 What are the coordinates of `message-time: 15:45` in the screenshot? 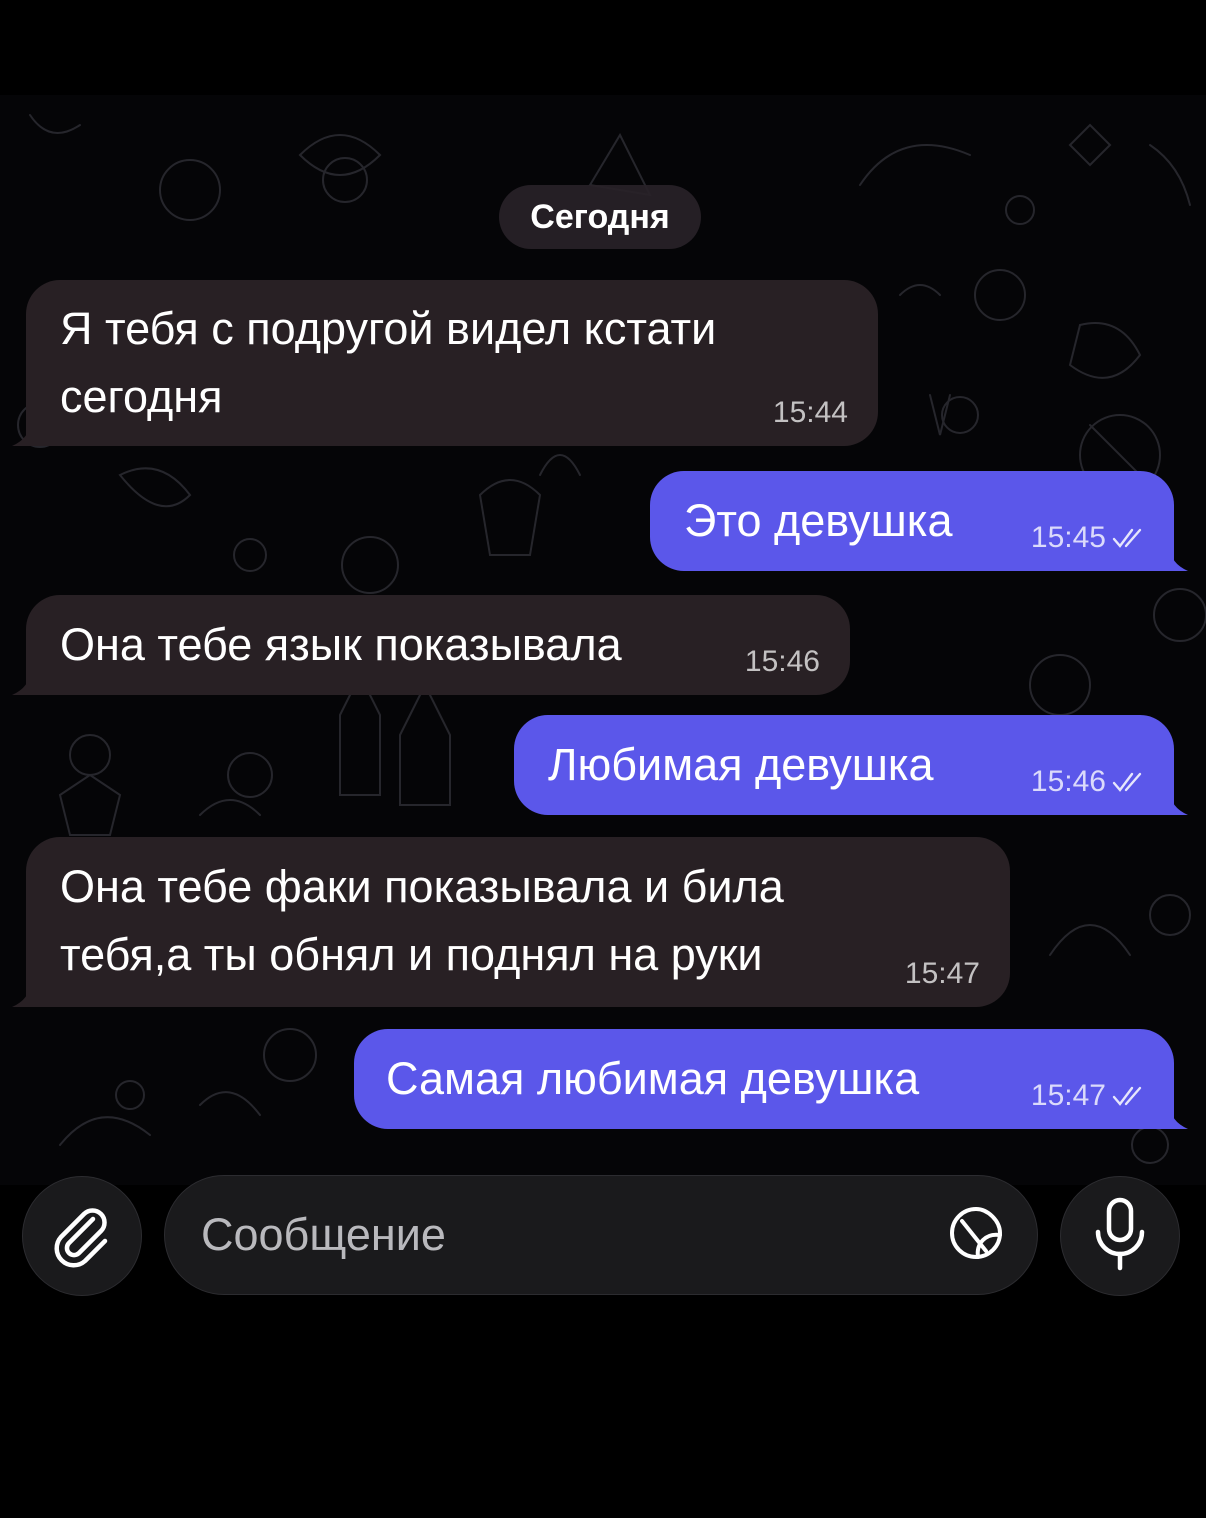 It's located at (1068, 537).